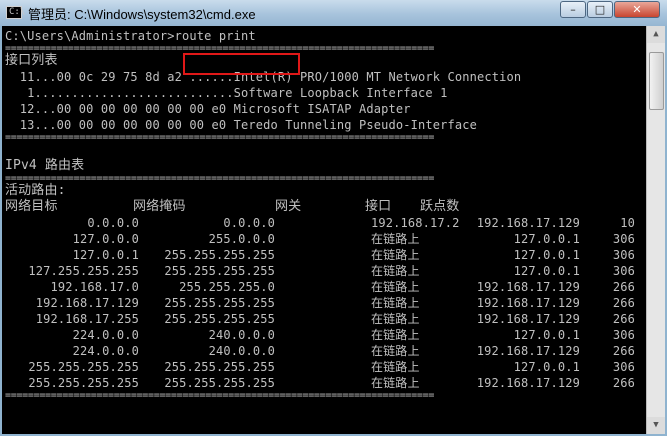  What do you see at coordinates (31, 206) in the screenshot?
I see `column-header-destination: 网络目标` at bounding box center [31, 206].